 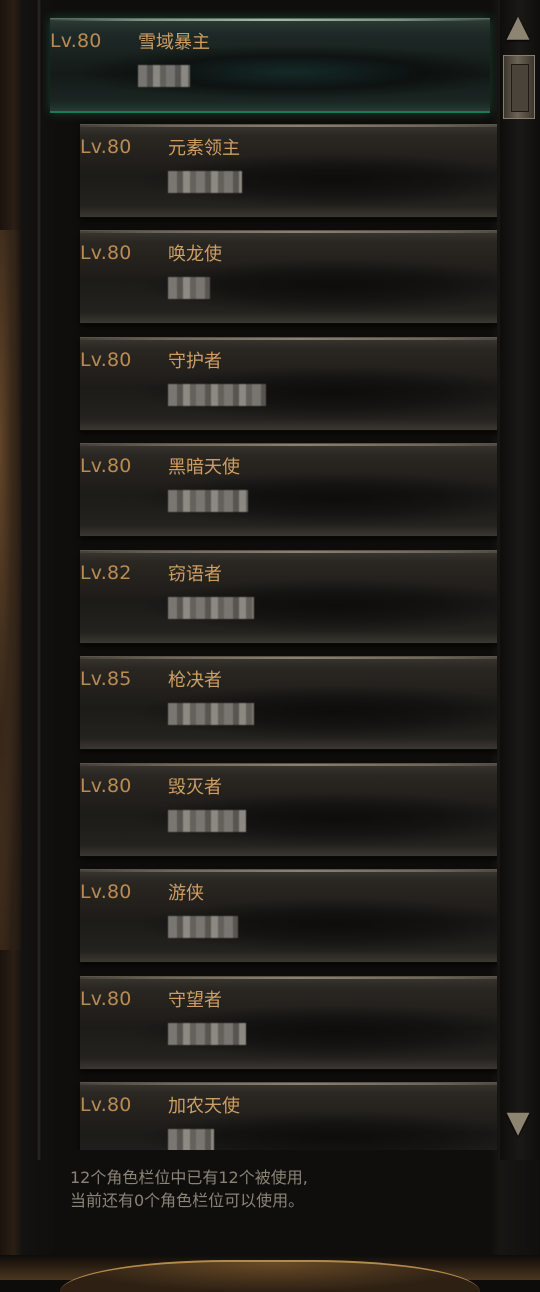 What do you see at coordinates (174, 42) in the screenshot?
I see `character-class: 雪域暴主` at bounding box center [174, 42].